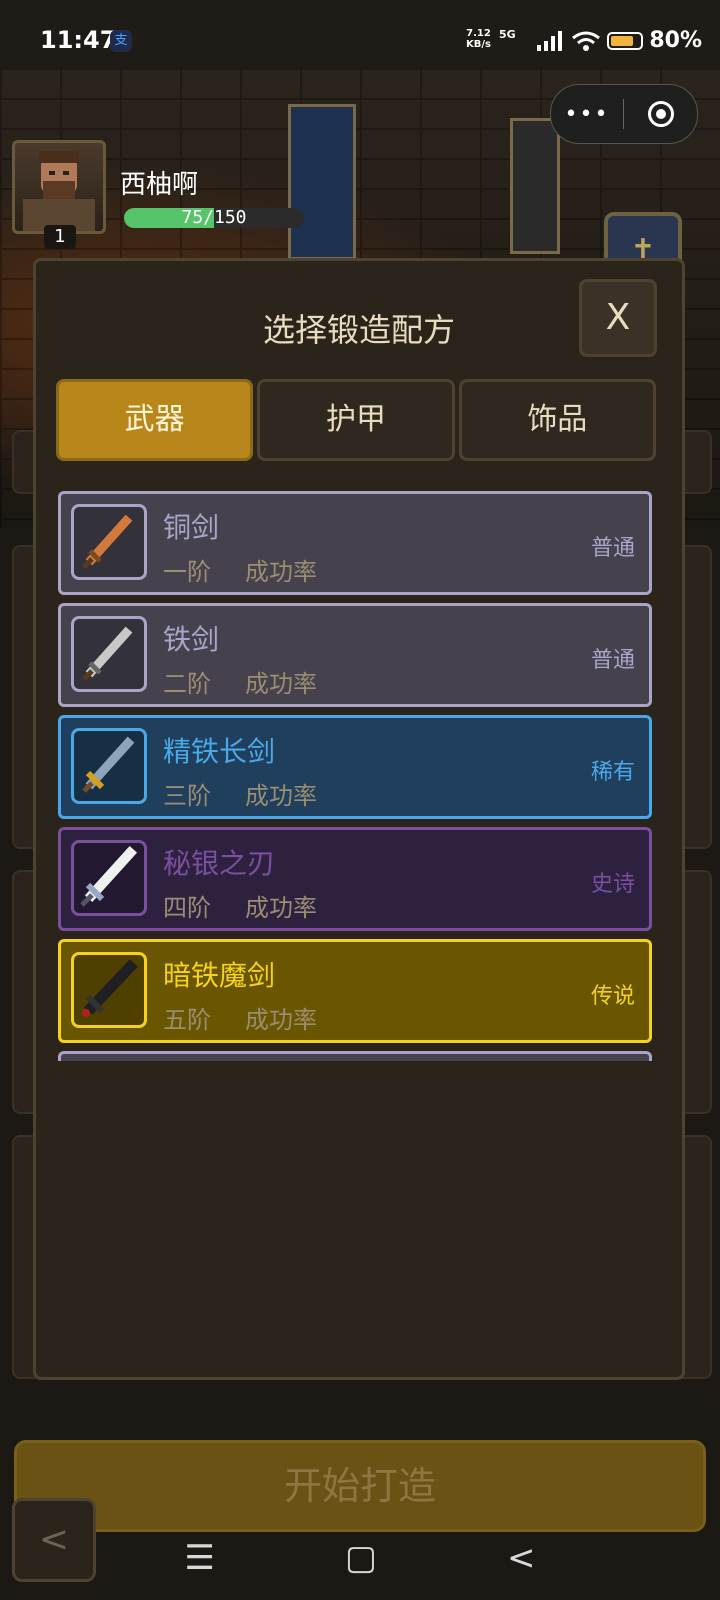 Image resolution: width=720 pixels, height=1600 pixels. I want to click on recipe-item: 暗铁魔剑 五阶 成功率 传说, so click(355, 991).